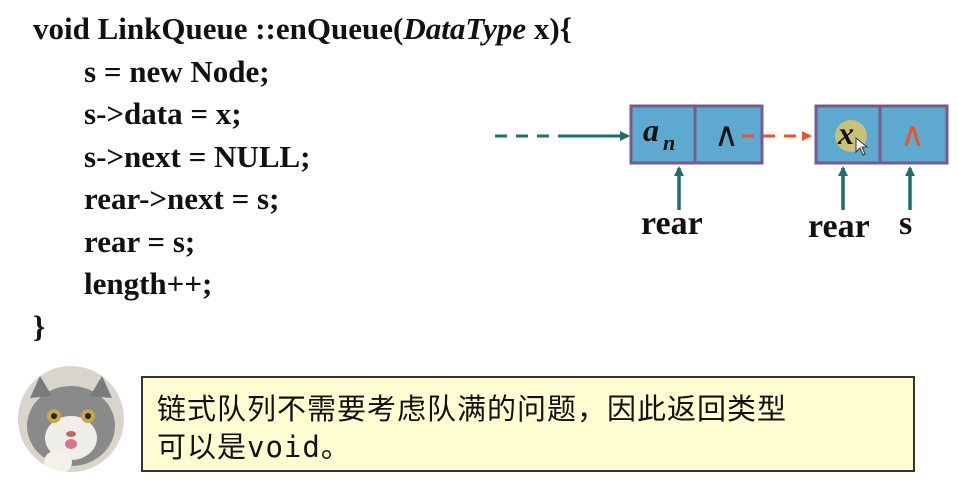 The height and width of the screenshot is (497, 958). What do you see at coordinates (530, 428) in the screenshot?
I see `note-text: 链式队列不需要考虑队满的问题，因此返回类型 可以是void。` at bounding box center [530, 428].